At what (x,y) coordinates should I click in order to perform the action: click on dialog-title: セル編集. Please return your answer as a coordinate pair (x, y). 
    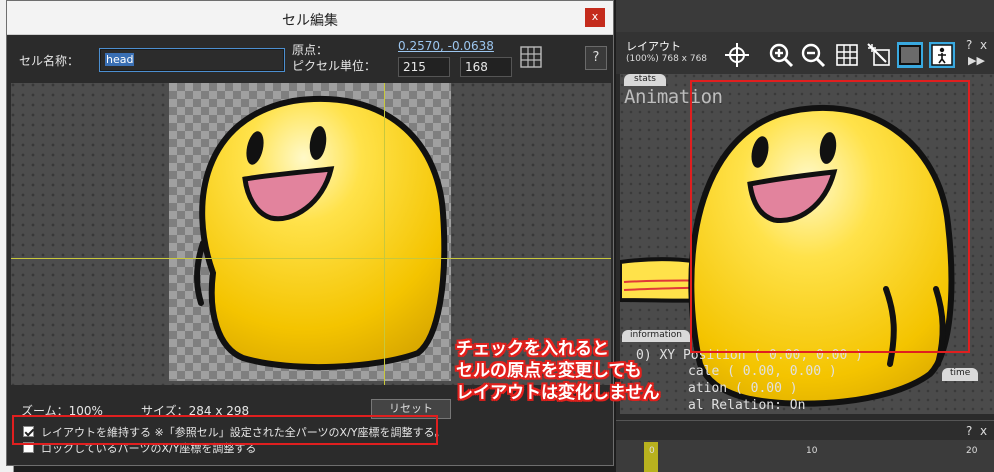
    Looking at the image, I should click on (310, 21).